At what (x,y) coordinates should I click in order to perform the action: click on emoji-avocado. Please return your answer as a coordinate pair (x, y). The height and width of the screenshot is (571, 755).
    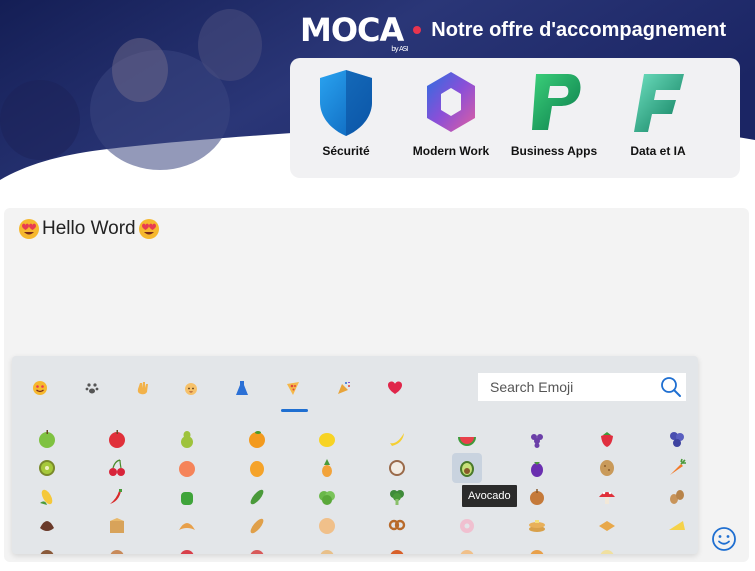
    Looking at the image, I should click on (467, 468).